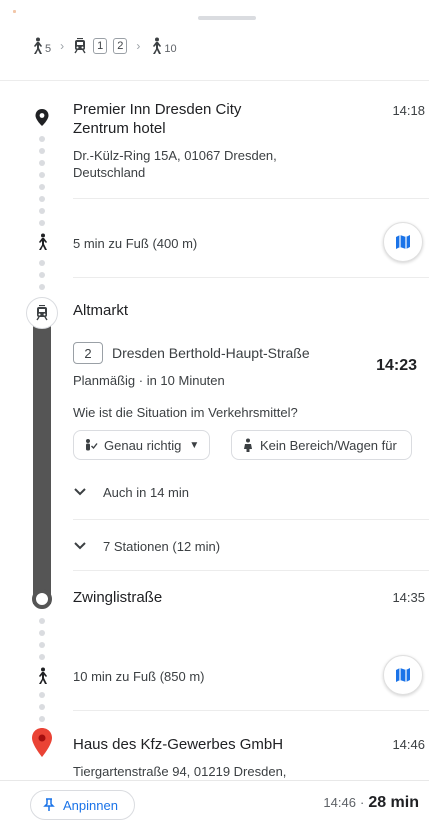 This screenshot has height=823, width=429. I want to click on origin-address-line2: Deutschland, so click(109, 172).